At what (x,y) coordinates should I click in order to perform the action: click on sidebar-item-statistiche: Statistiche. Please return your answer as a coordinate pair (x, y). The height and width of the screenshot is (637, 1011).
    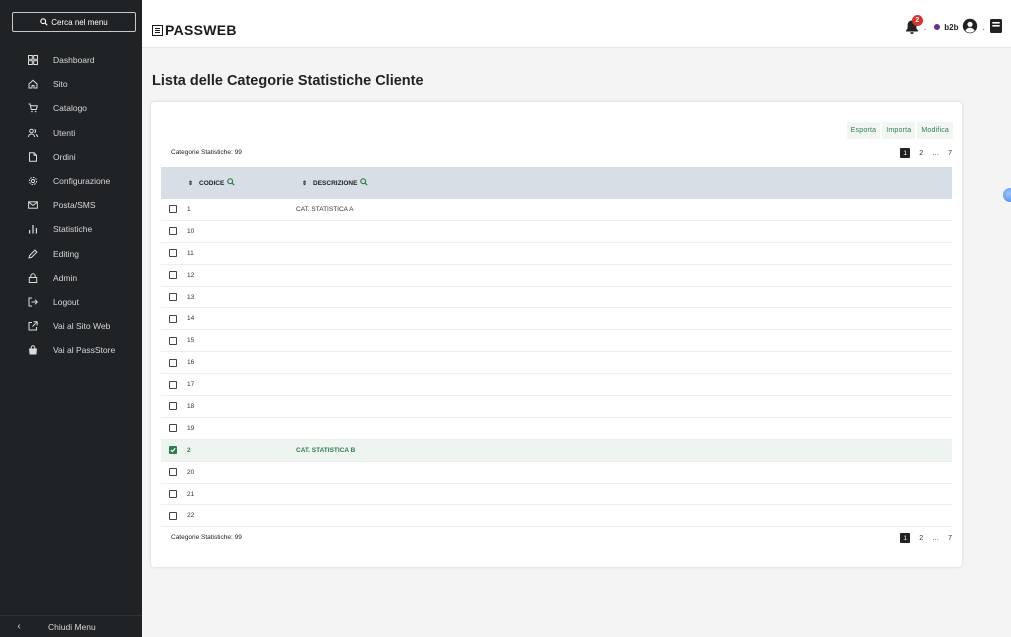
    Looking at the image, I should click on (71, 229).